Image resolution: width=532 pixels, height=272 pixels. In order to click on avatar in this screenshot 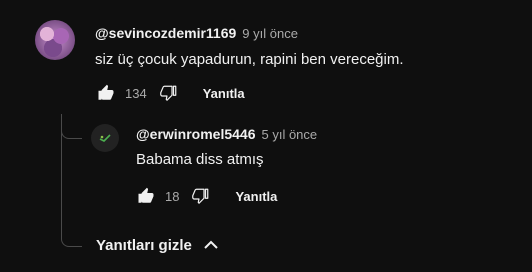, I will do `click(55, 40)`.